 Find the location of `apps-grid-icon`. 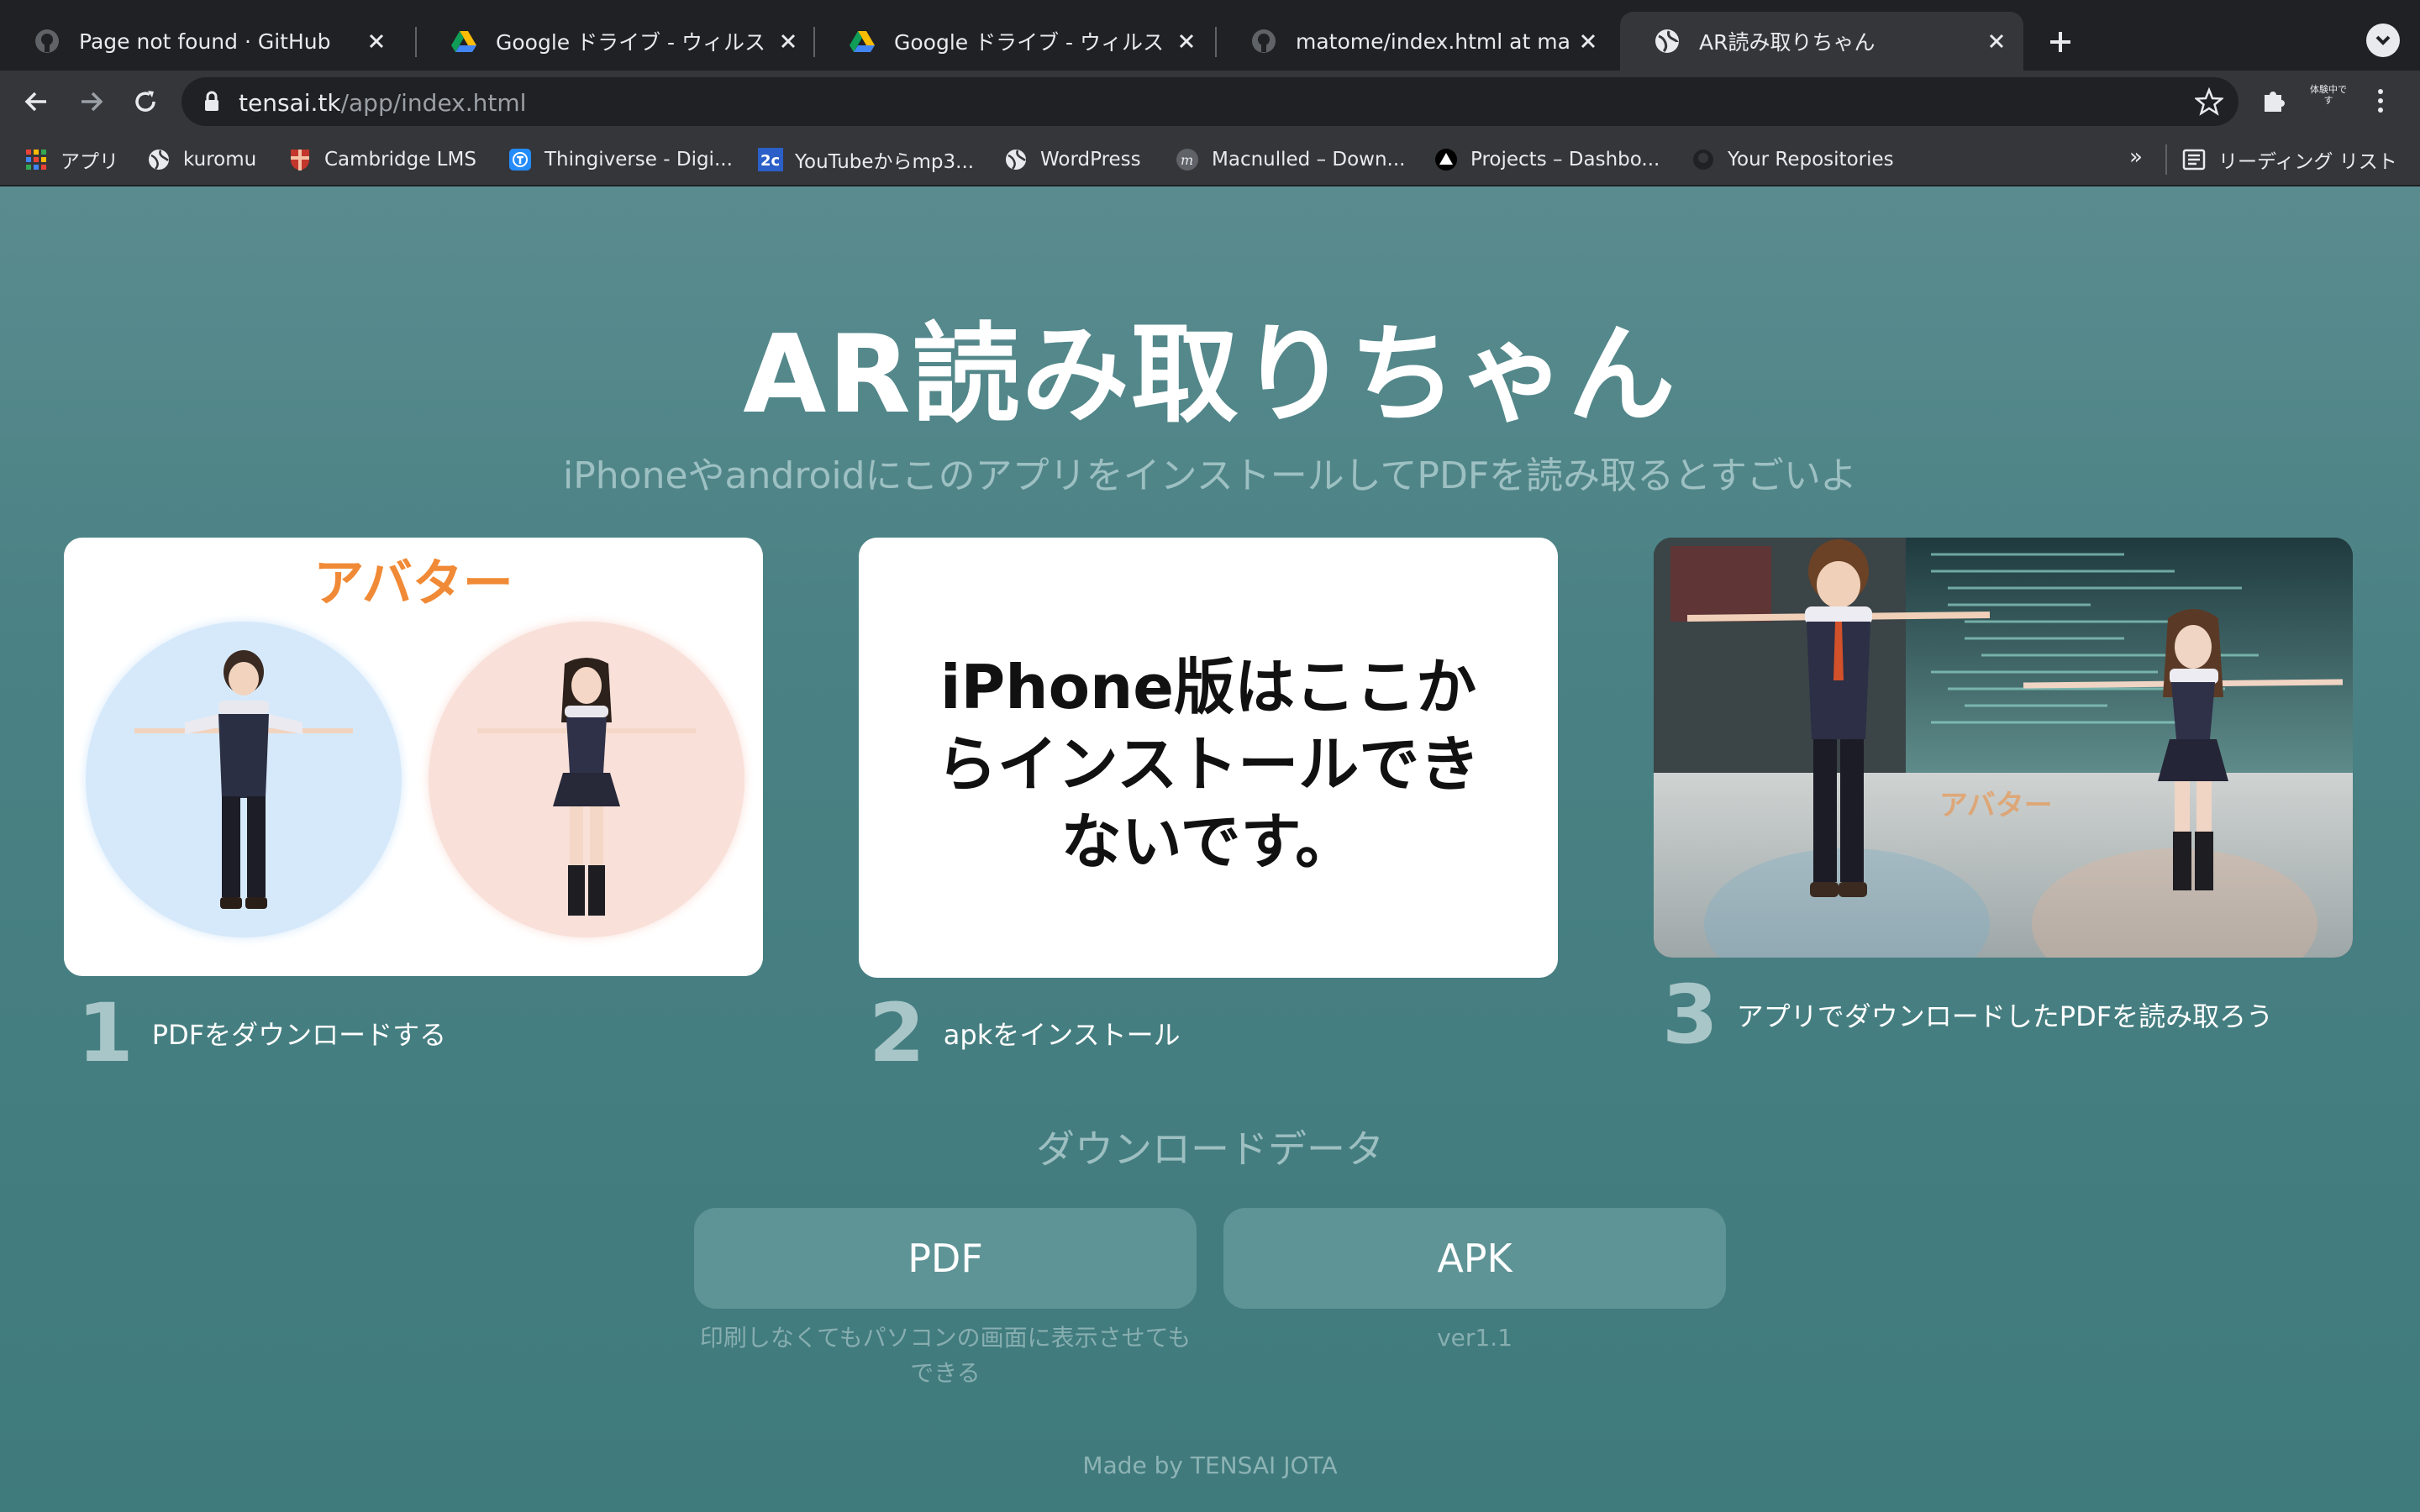

apps-grid-icon is located at coordinates (36, 159).